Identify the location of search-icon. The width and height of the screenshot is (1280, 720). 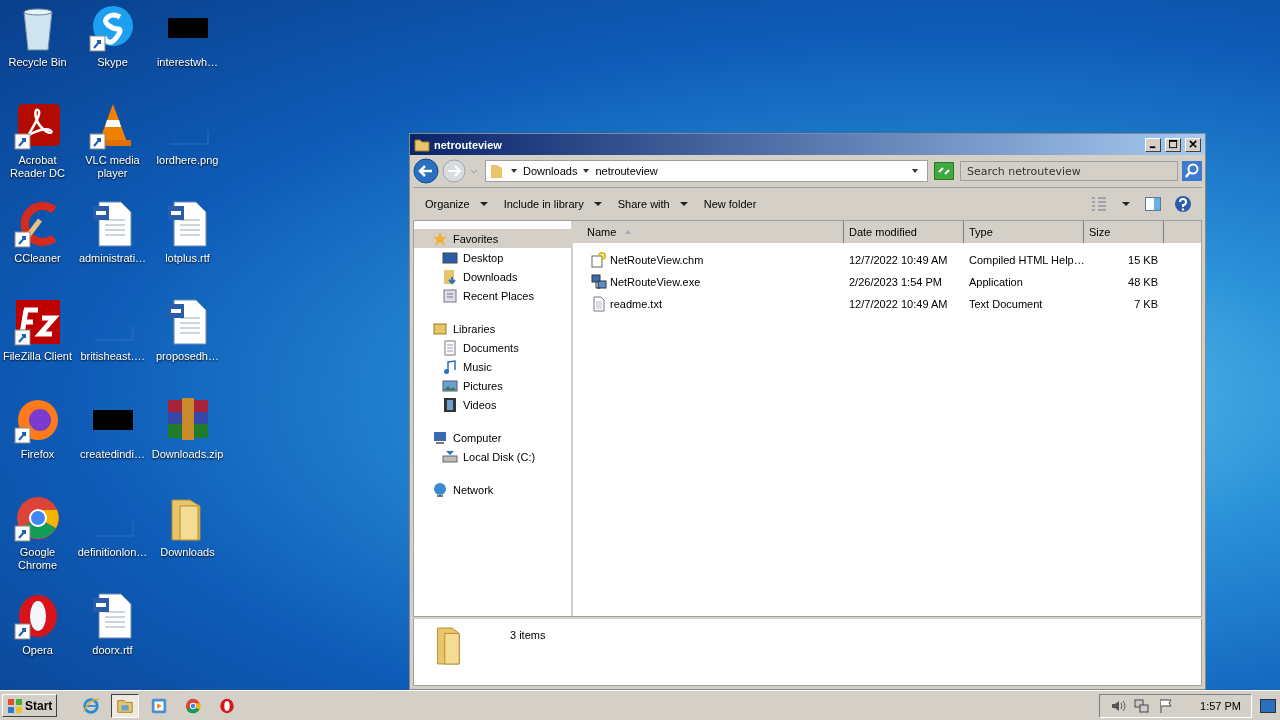
(1192, 171).